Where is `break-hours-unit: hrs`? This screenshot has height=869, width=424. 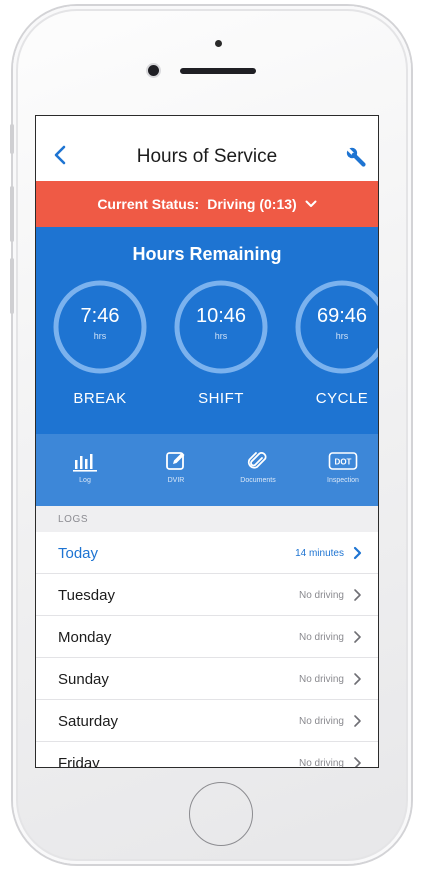
break-hours-unit: hrs is located at coordinates (100, 336).